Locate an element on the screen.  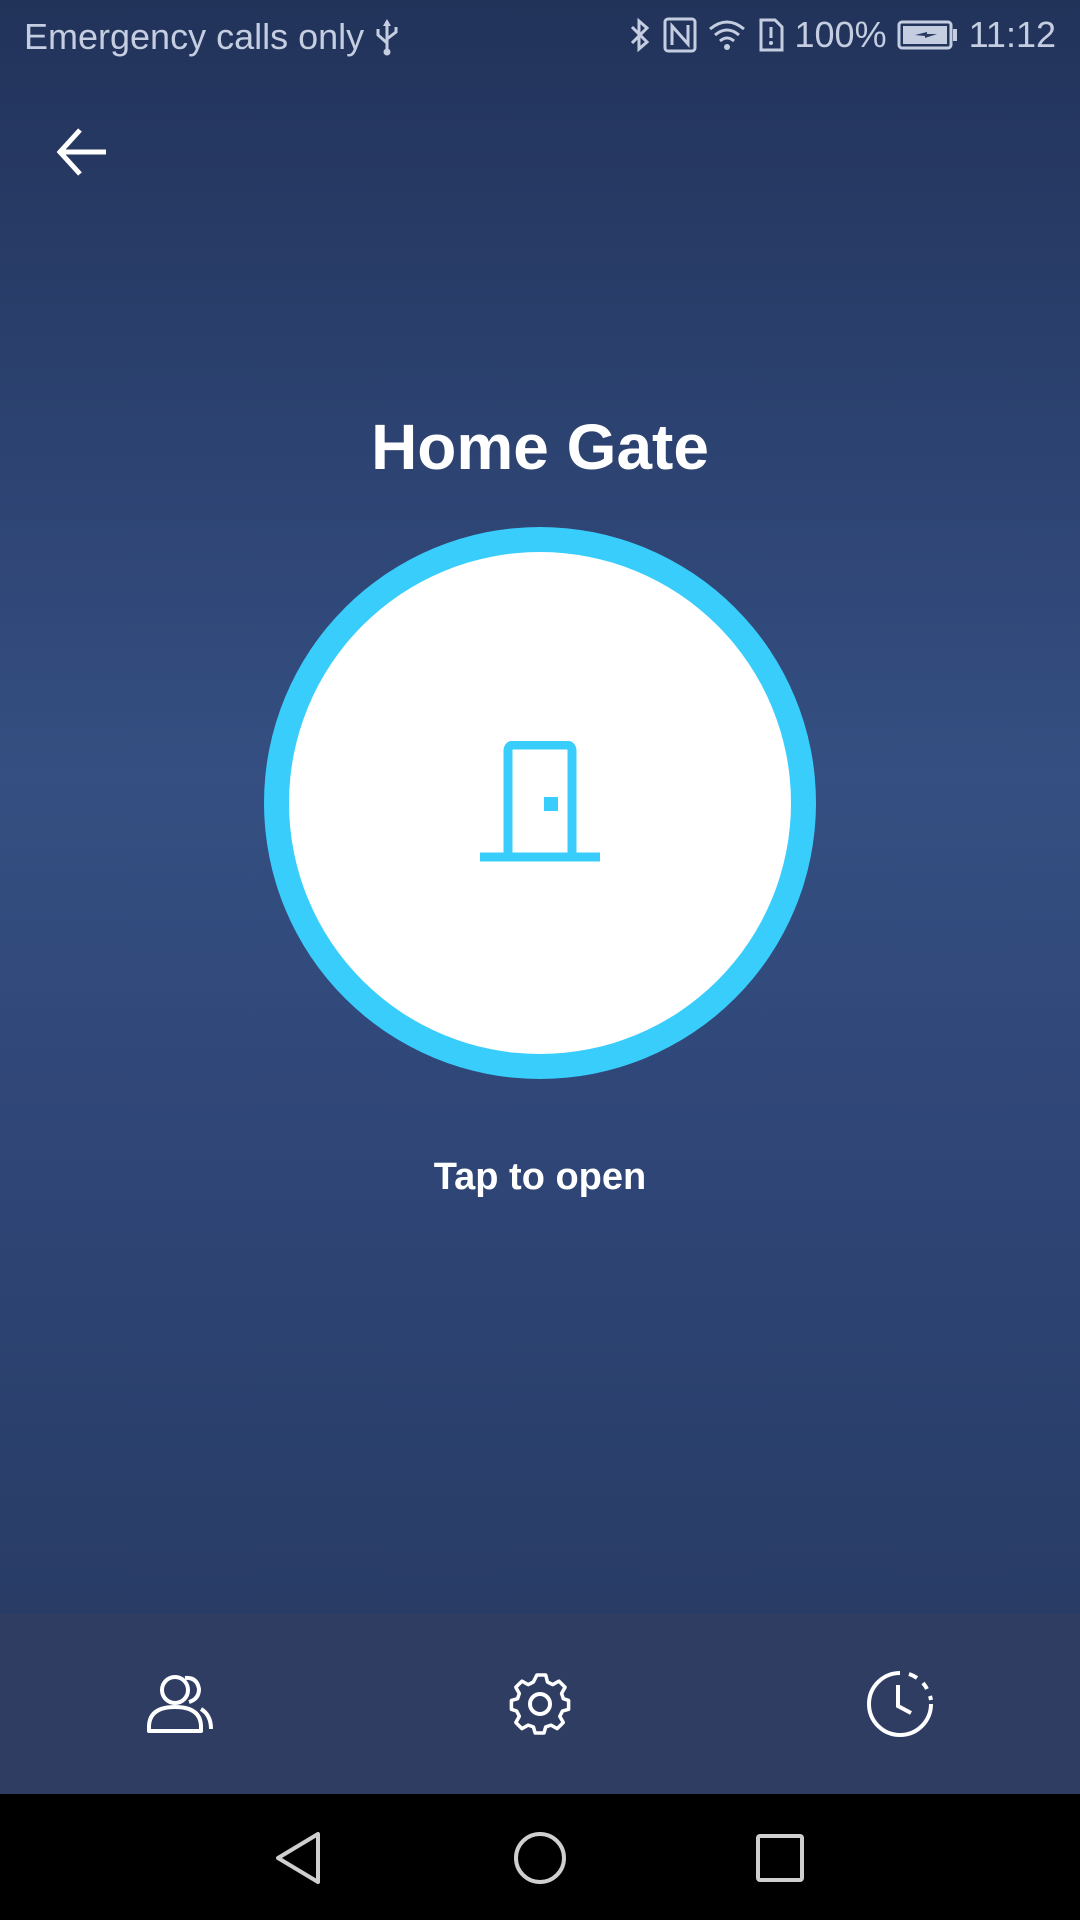
sim-alert-icon is located at coordinates (771, 35).